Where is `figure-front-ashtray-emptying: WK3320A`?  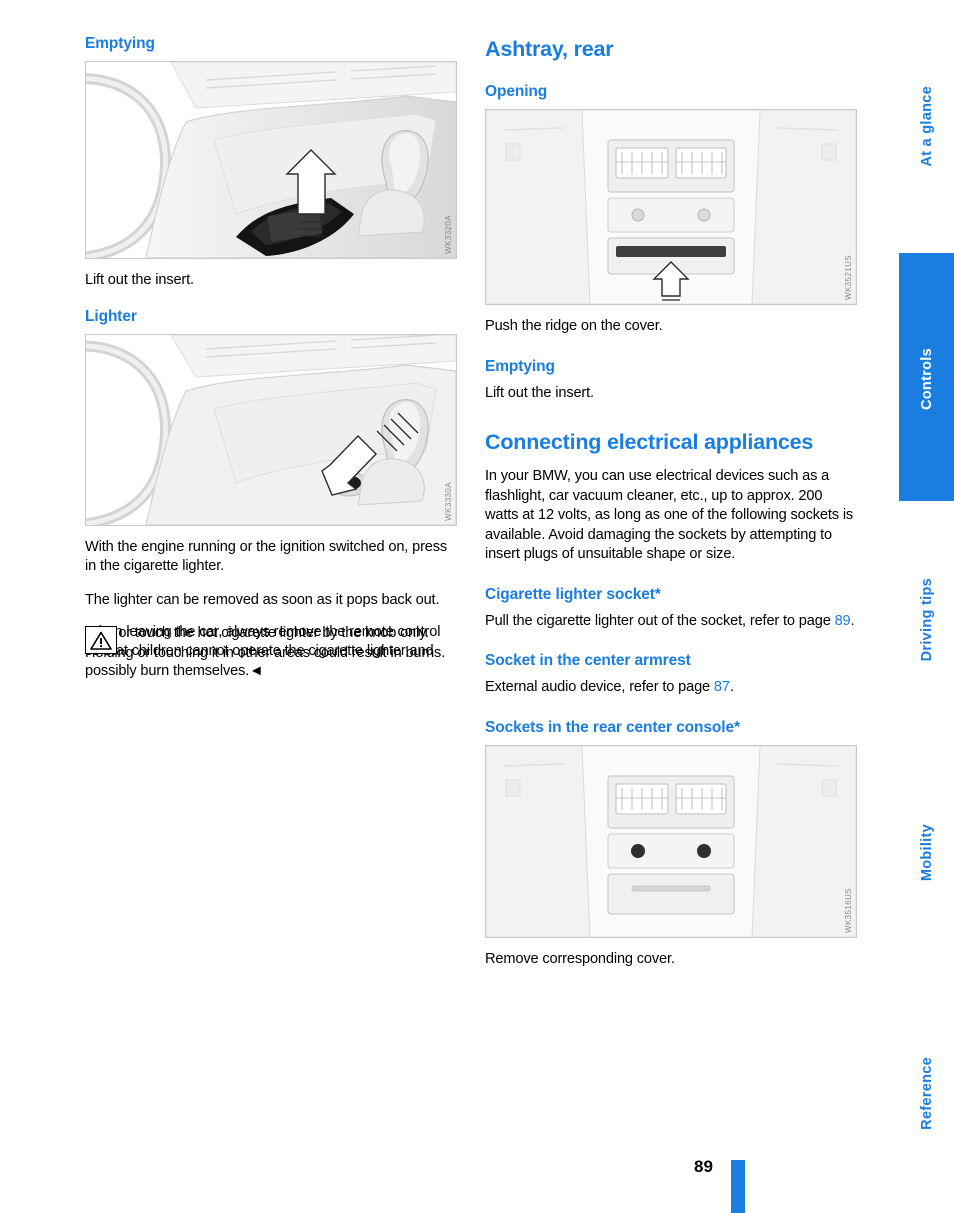
figure-front-ashtray-emptying: WK3320A is located at coordinates (271, 160).